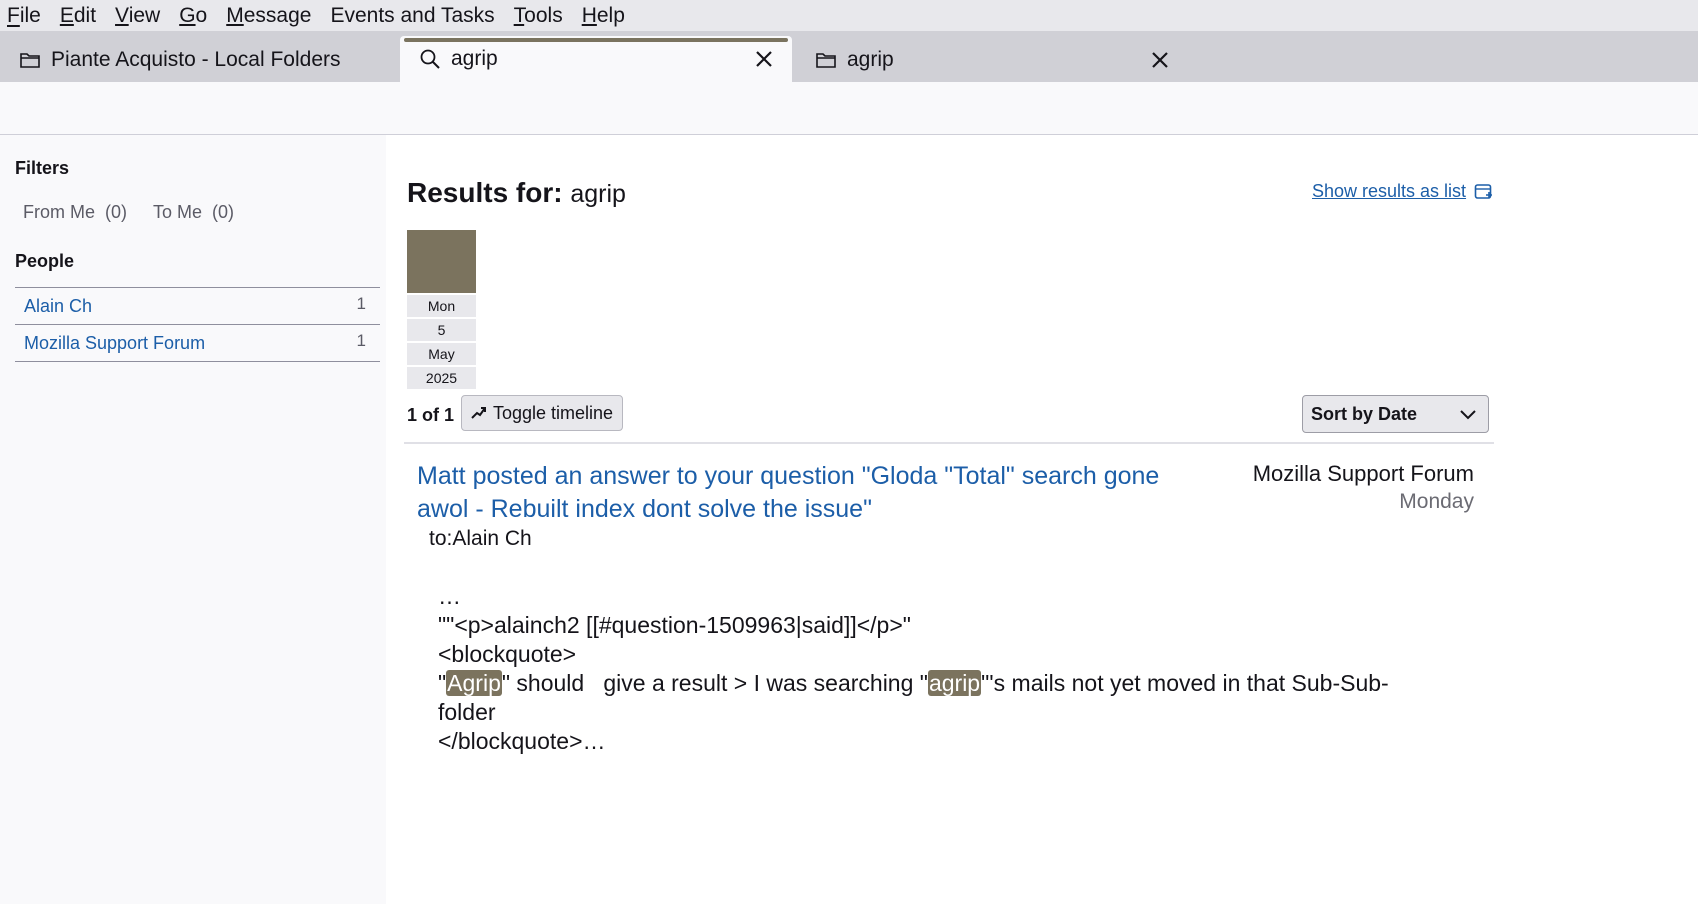  Describe the element at coordinates (178, 212) in the screenshot. I see `to-me-label: To Me` at that location.